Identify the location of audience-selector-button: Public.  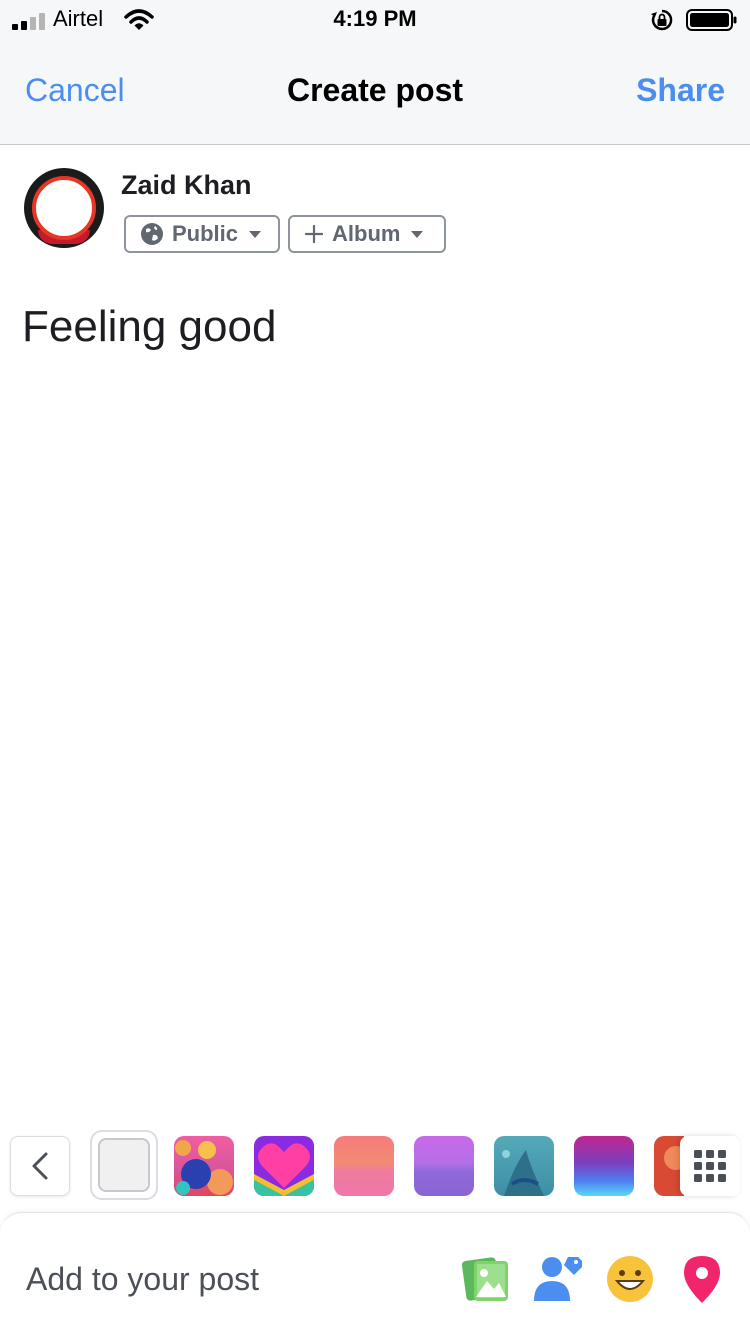
(202, 234).